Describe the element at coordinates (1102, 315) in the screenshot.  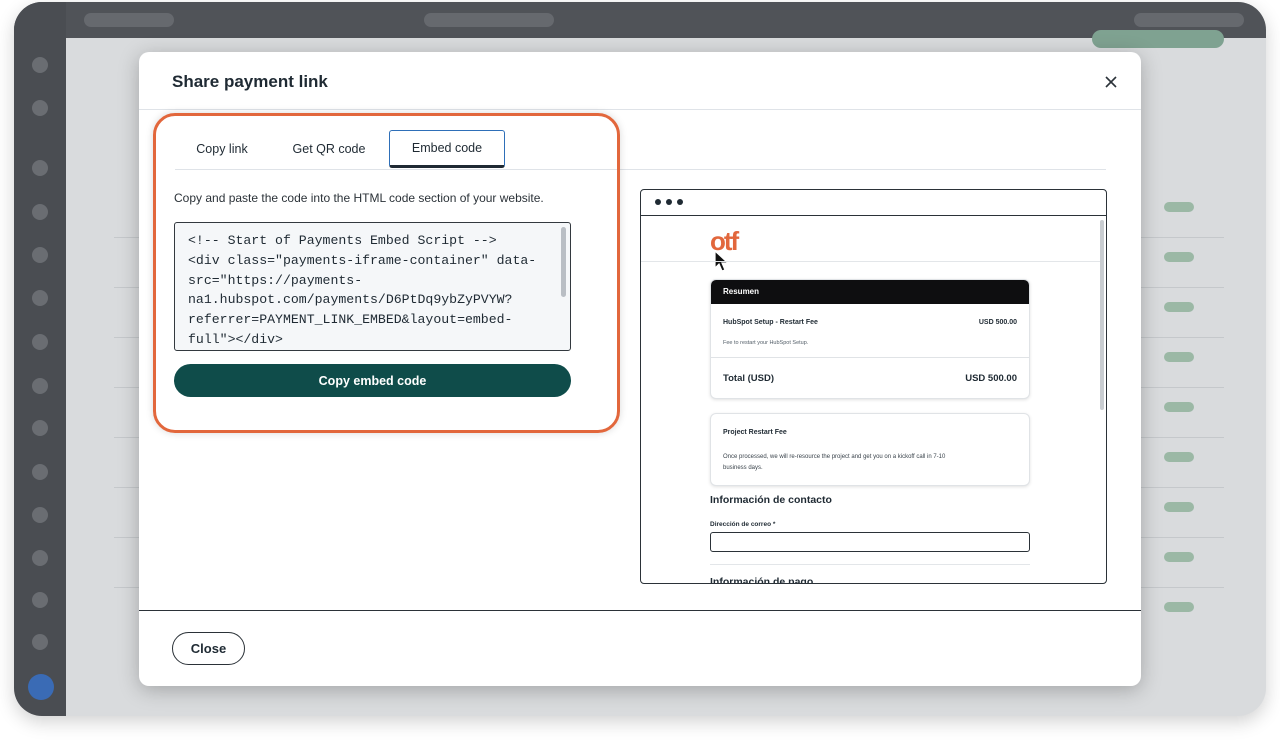
I see `preview-scrollbar` at that location.